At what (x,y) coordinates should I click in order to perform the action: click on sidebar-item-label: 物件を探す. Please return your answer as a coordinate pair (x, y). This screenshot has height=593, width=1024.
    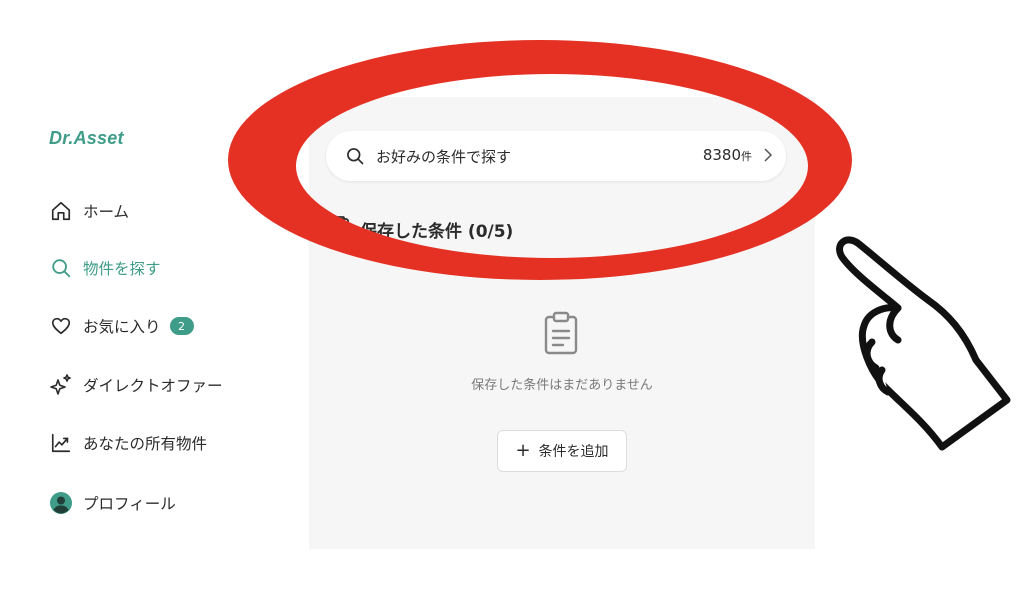
    Looking at the image, I should click on (122, 269).